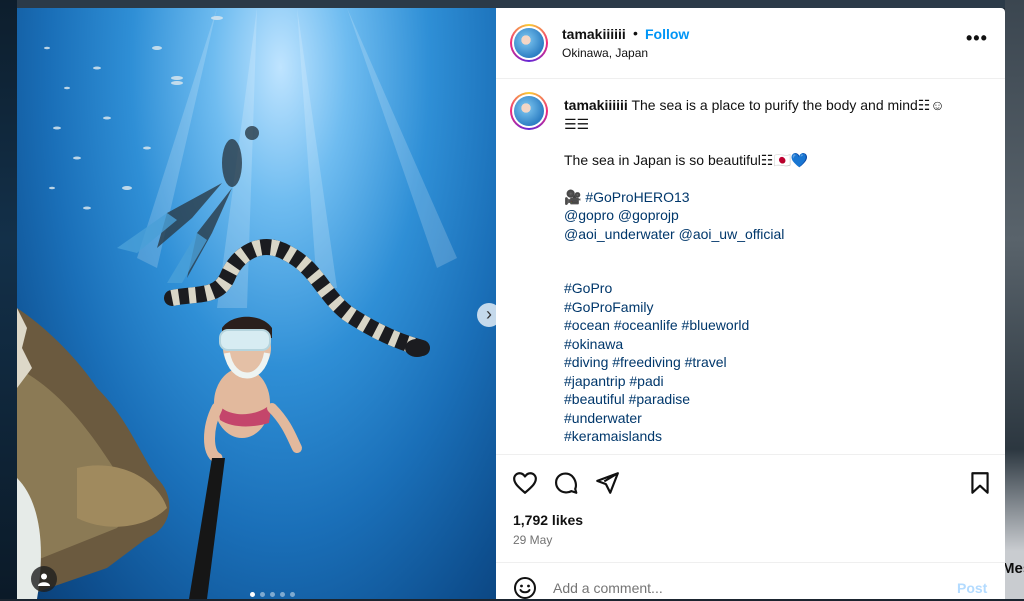 This screenshot has width=1024, height=601. What do you see at coordinates (566, 483) in the screenshot?
I see `comment-icon` at bounding box center [566, 483].